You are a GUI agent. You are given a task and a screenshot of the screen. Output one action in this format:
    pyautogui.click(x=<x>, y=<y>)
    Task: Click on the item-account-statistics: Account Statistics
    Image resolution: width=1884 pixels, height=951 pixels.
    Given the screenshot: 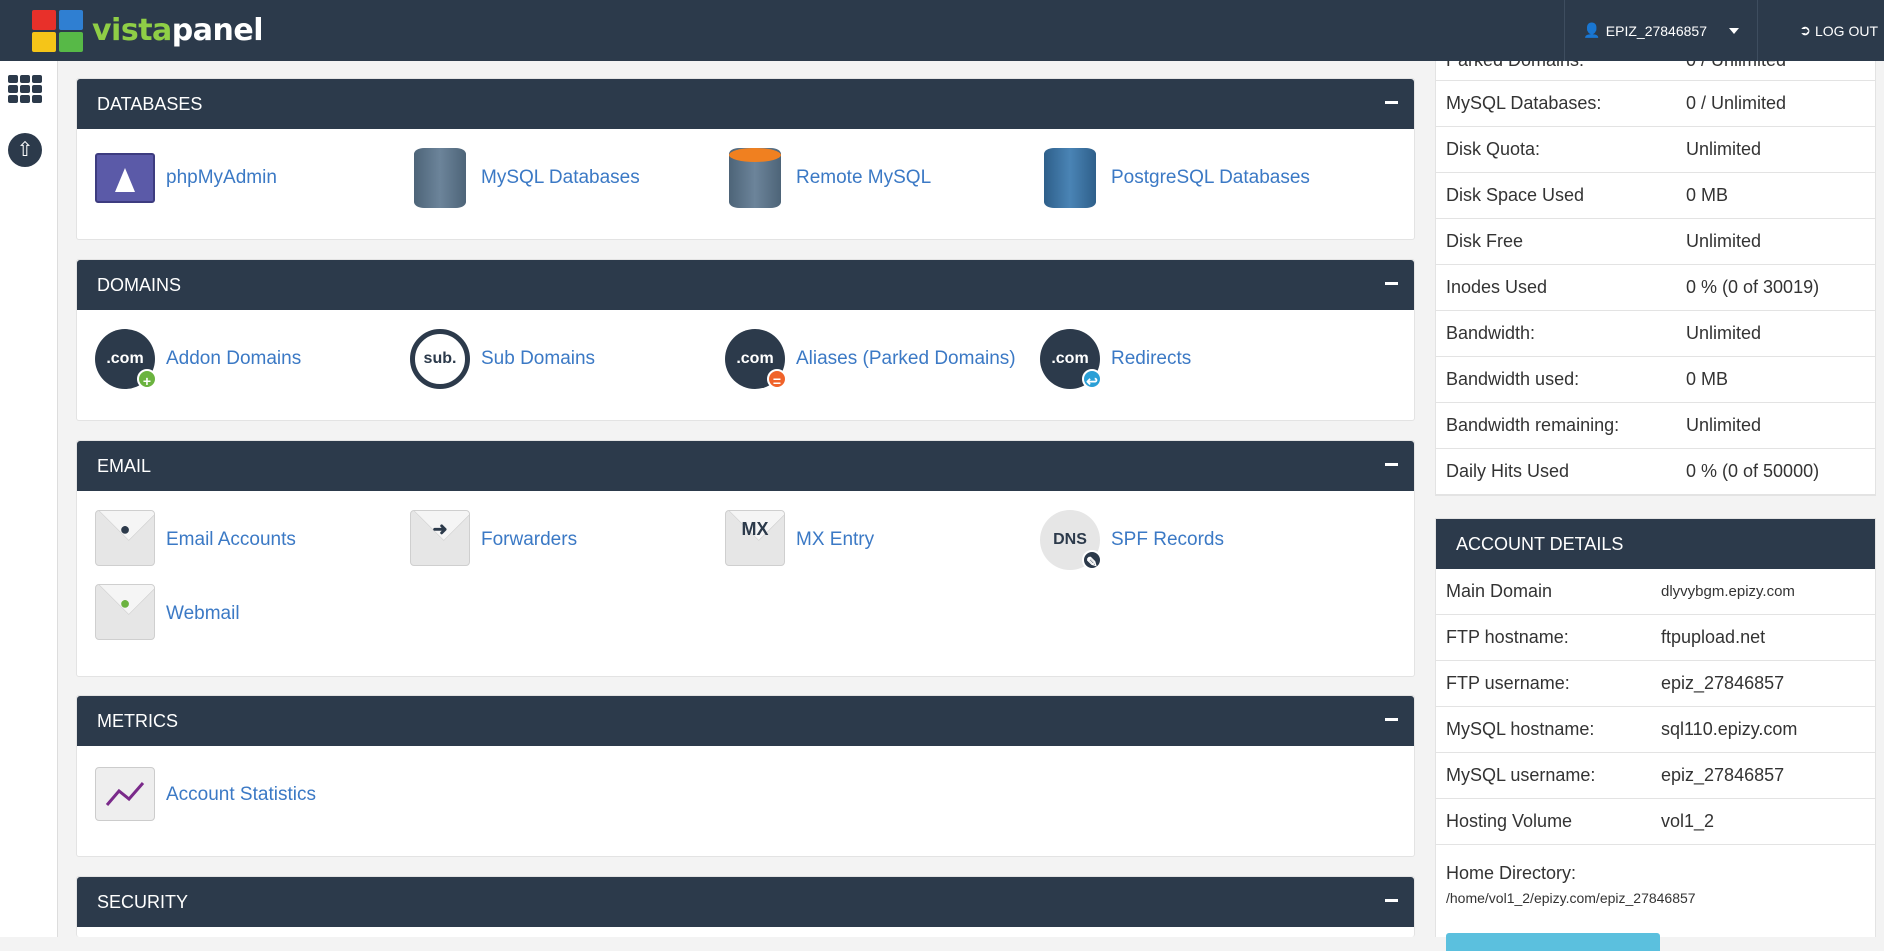 What is the action you would take?
    pyautogui.click(x=252, y=795)
    